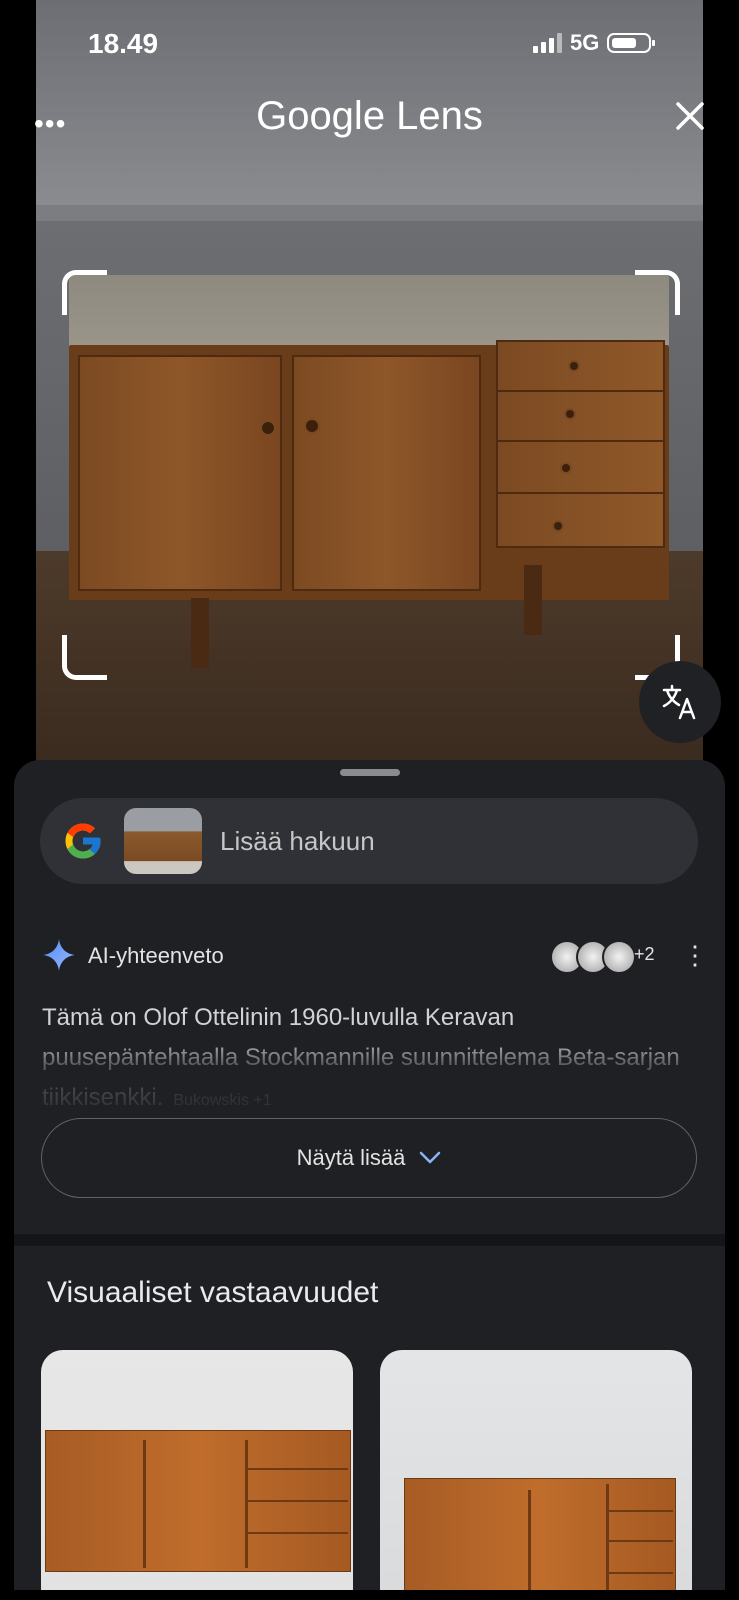 This screenshot has width=739, height=1600. I want to click on gemini-sparkle-icon, so click(59, 955).